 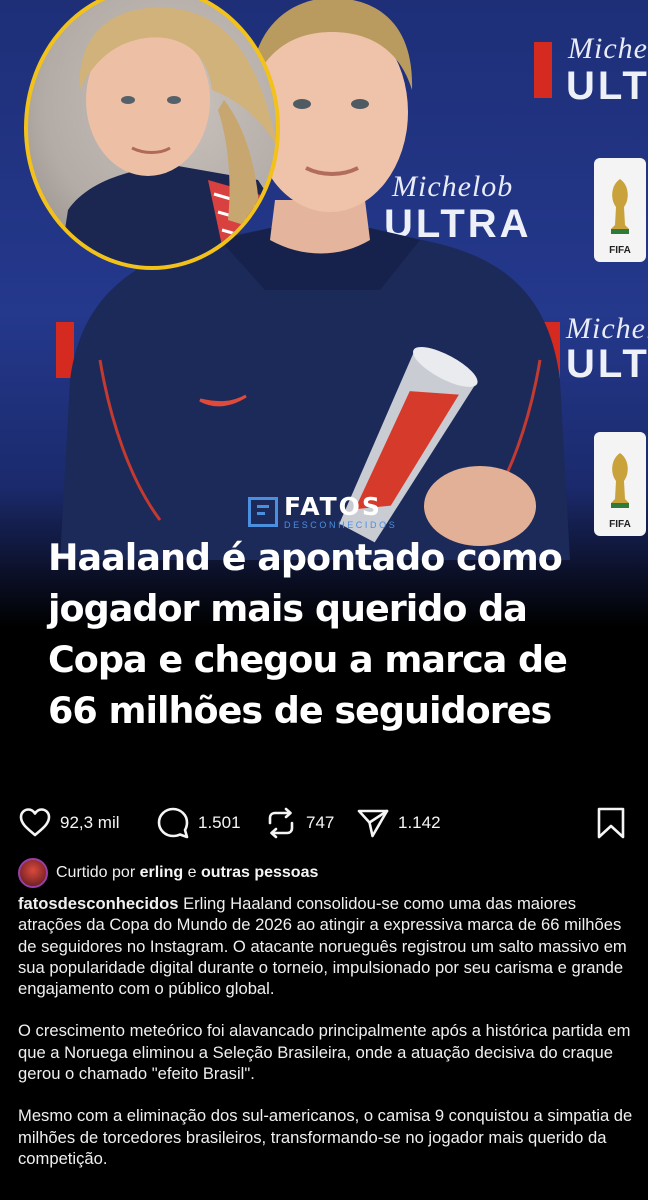 What do you see at coordinates (419, 822) in the screenshot?
I see `share-count: 1.142` at bounding box center [419, 822].